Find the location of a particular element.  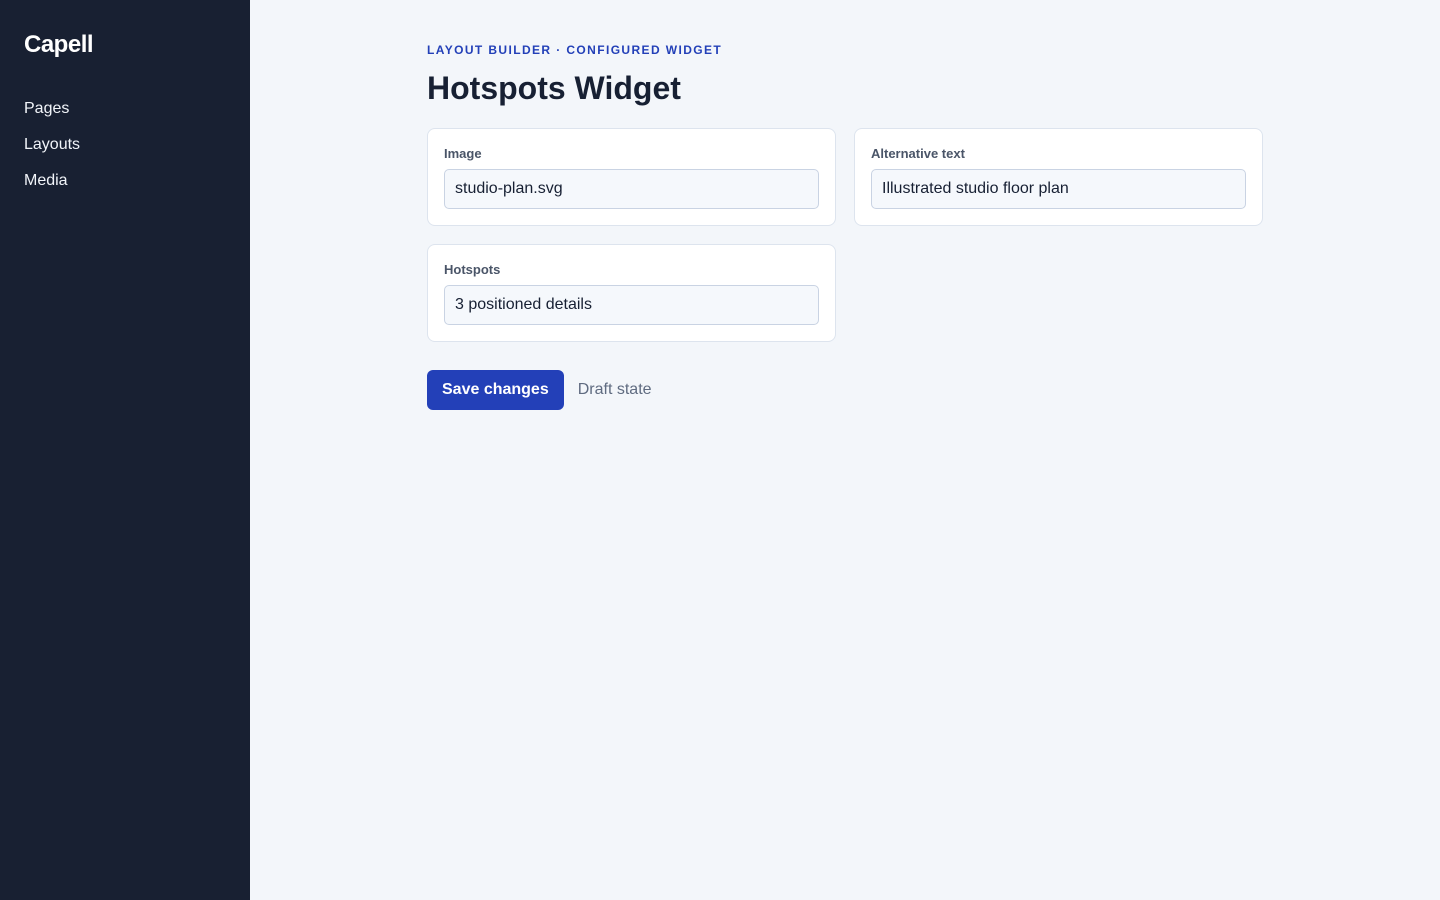

sidebar-nav: Pages Layouts Media is located at coordinates (52, 152).